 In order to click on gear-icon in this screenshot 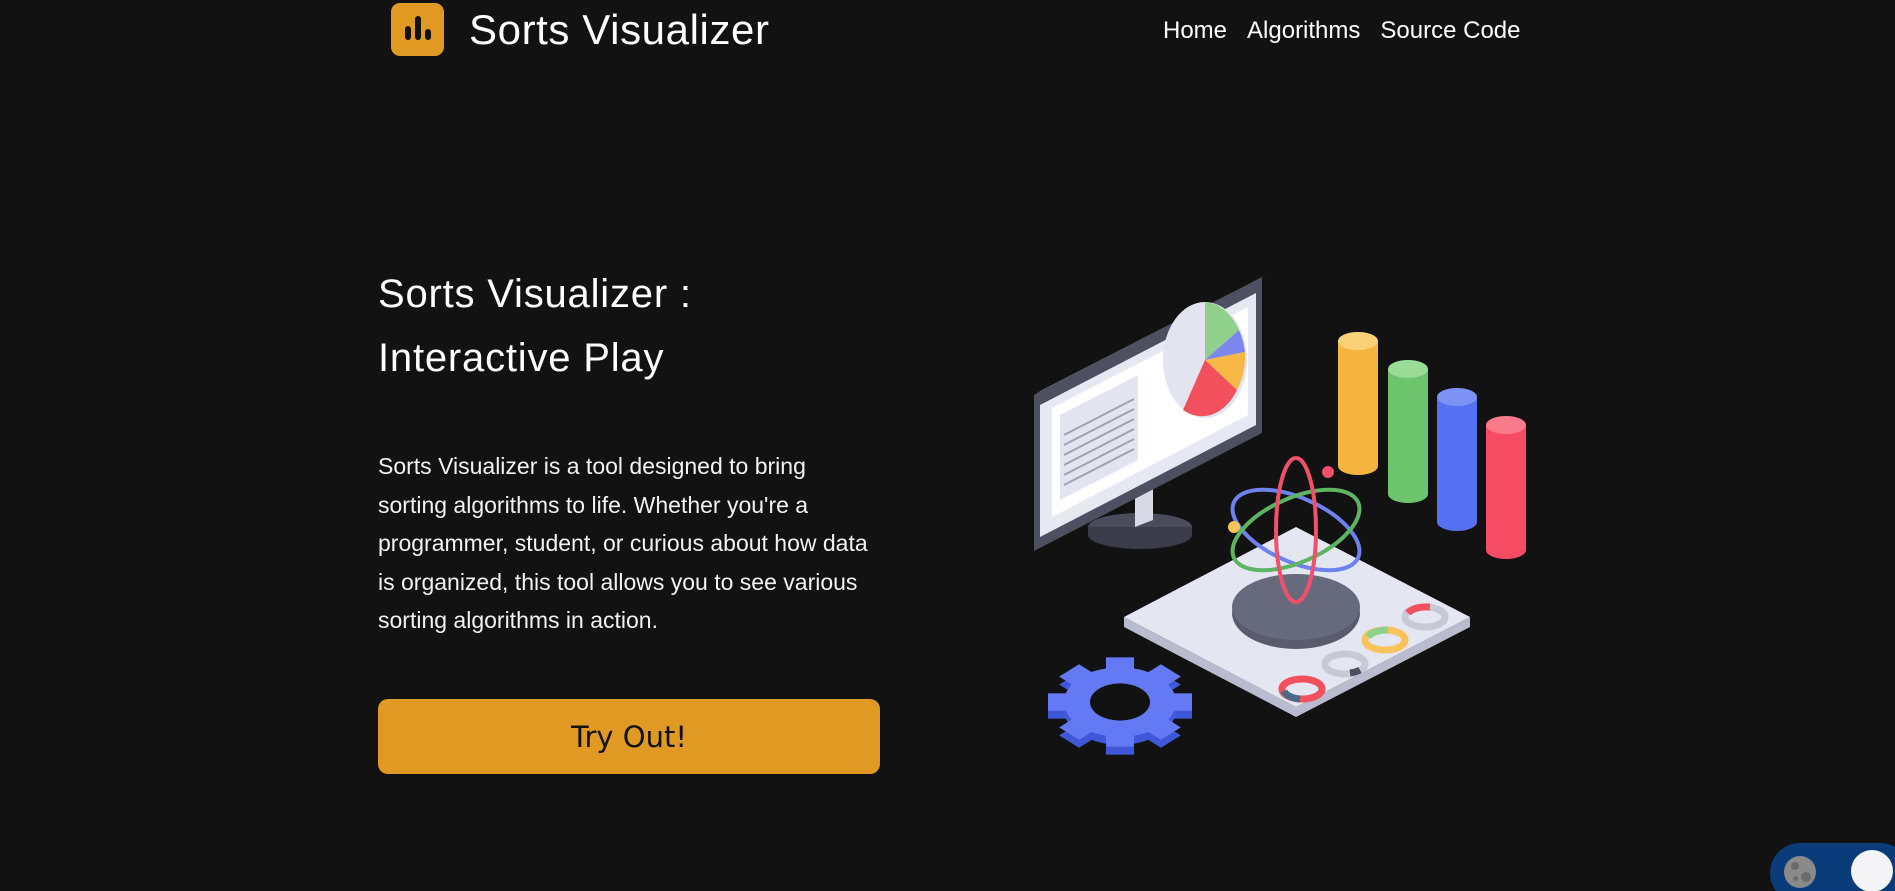, I will do `click(1120, 706)`.